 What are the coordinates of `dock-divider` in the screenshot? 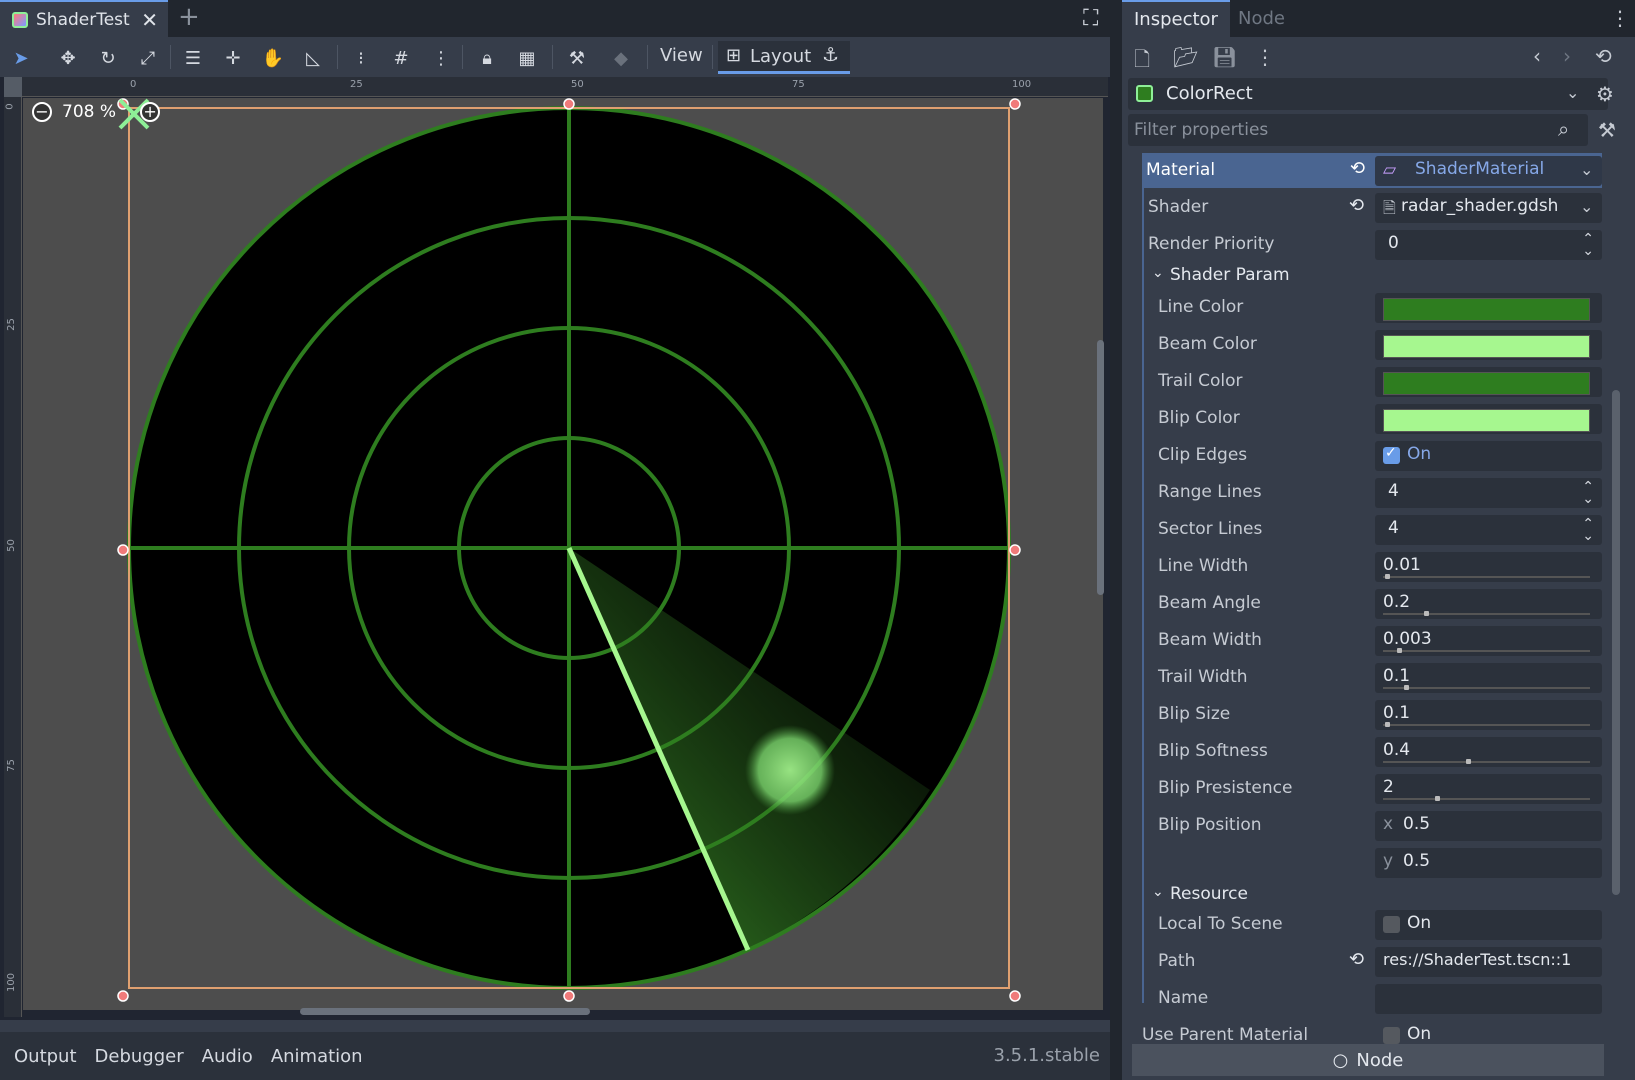 It's located at (1116, 540).